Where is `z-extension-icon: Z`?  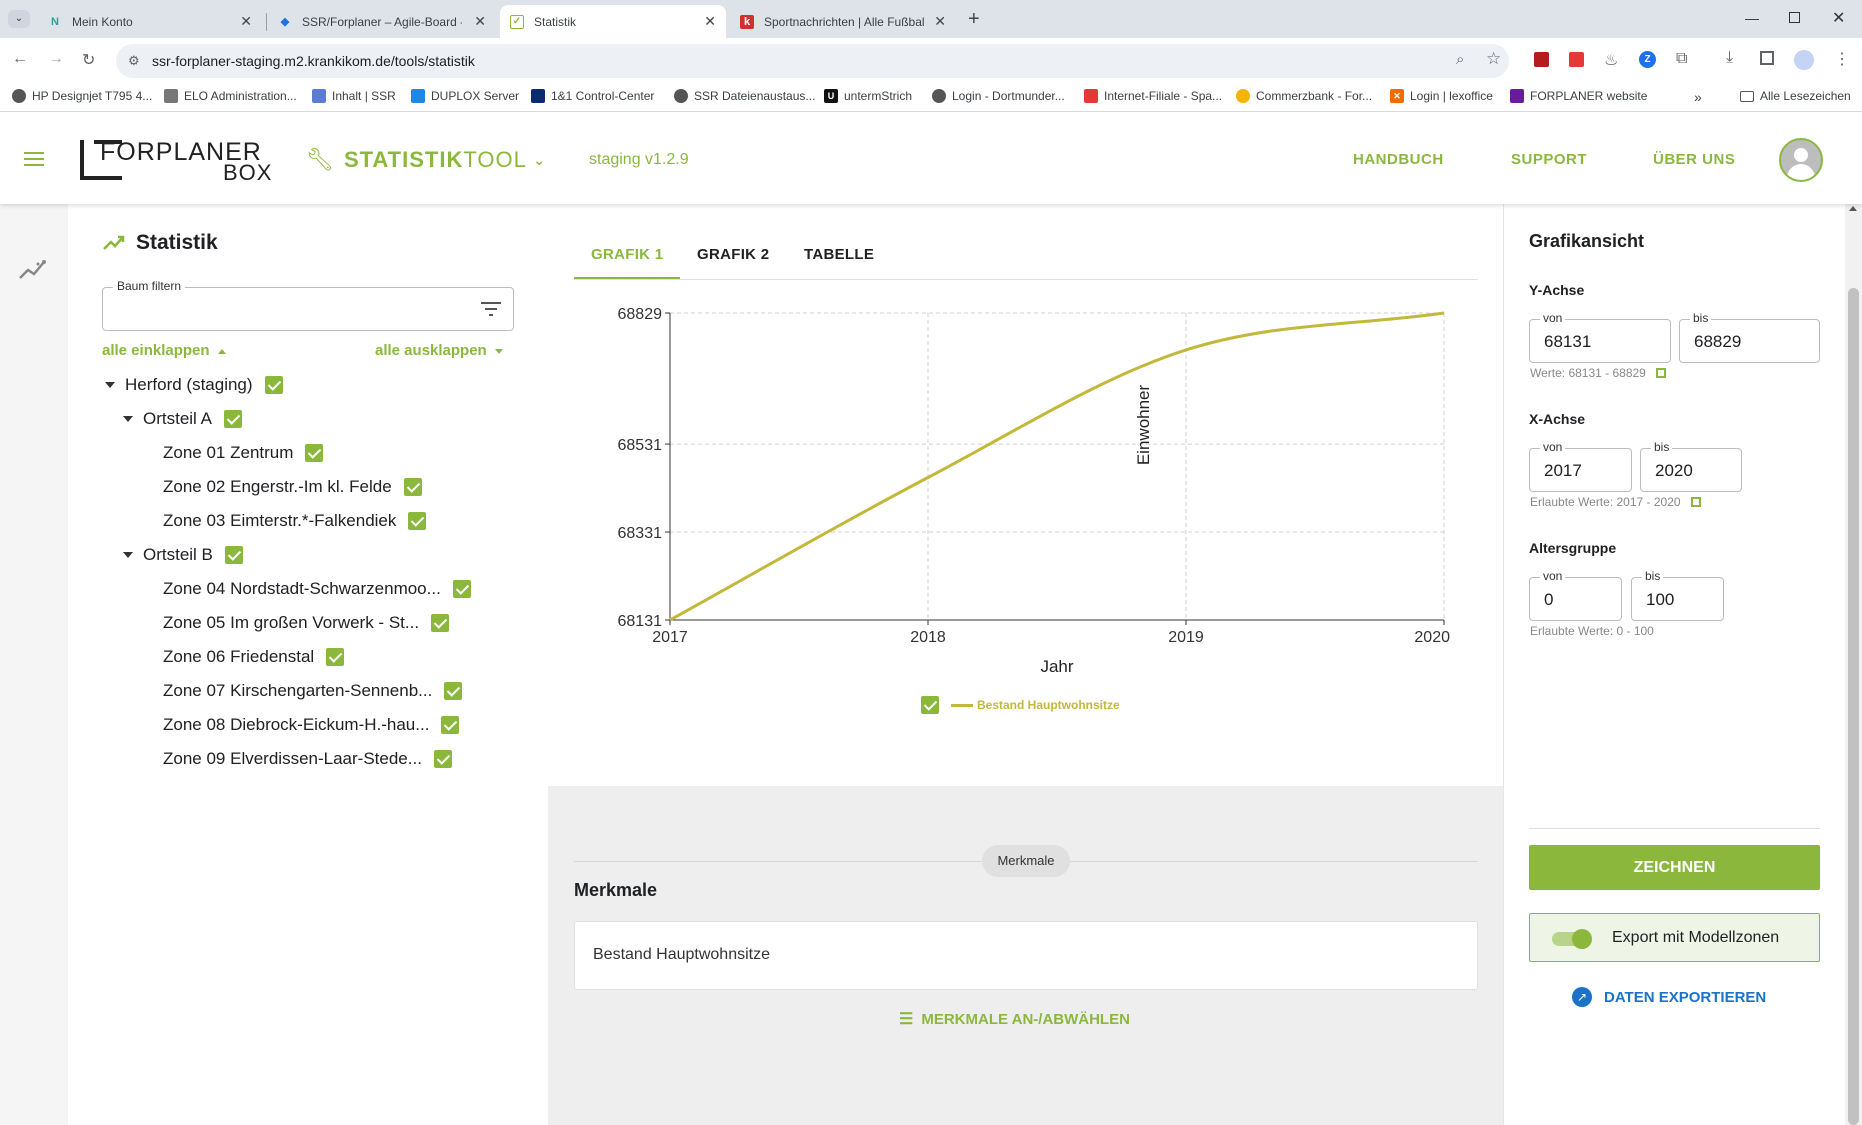 z-extension-icon: Z is located at coordinates (1647, 59).